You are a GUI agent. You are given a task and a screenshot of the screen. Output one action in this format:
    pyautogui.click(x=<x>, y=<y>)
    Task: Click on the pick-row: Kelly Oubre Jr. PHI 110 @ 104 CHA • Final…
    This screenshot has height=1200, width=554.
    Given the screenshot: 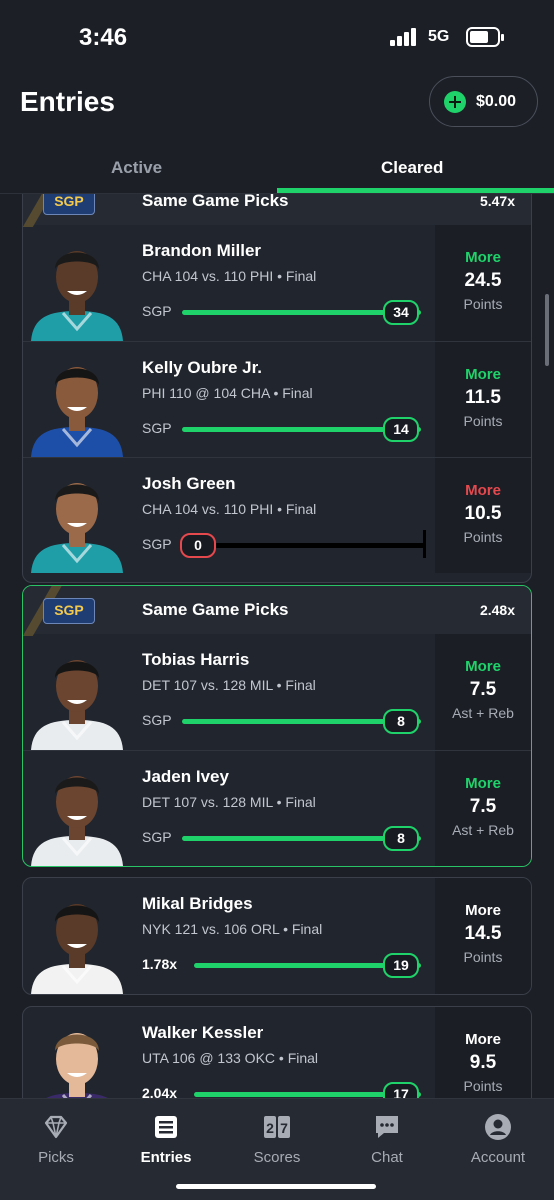 What is the action you would take?
    pyautogui.click(x=277, y=399)
    